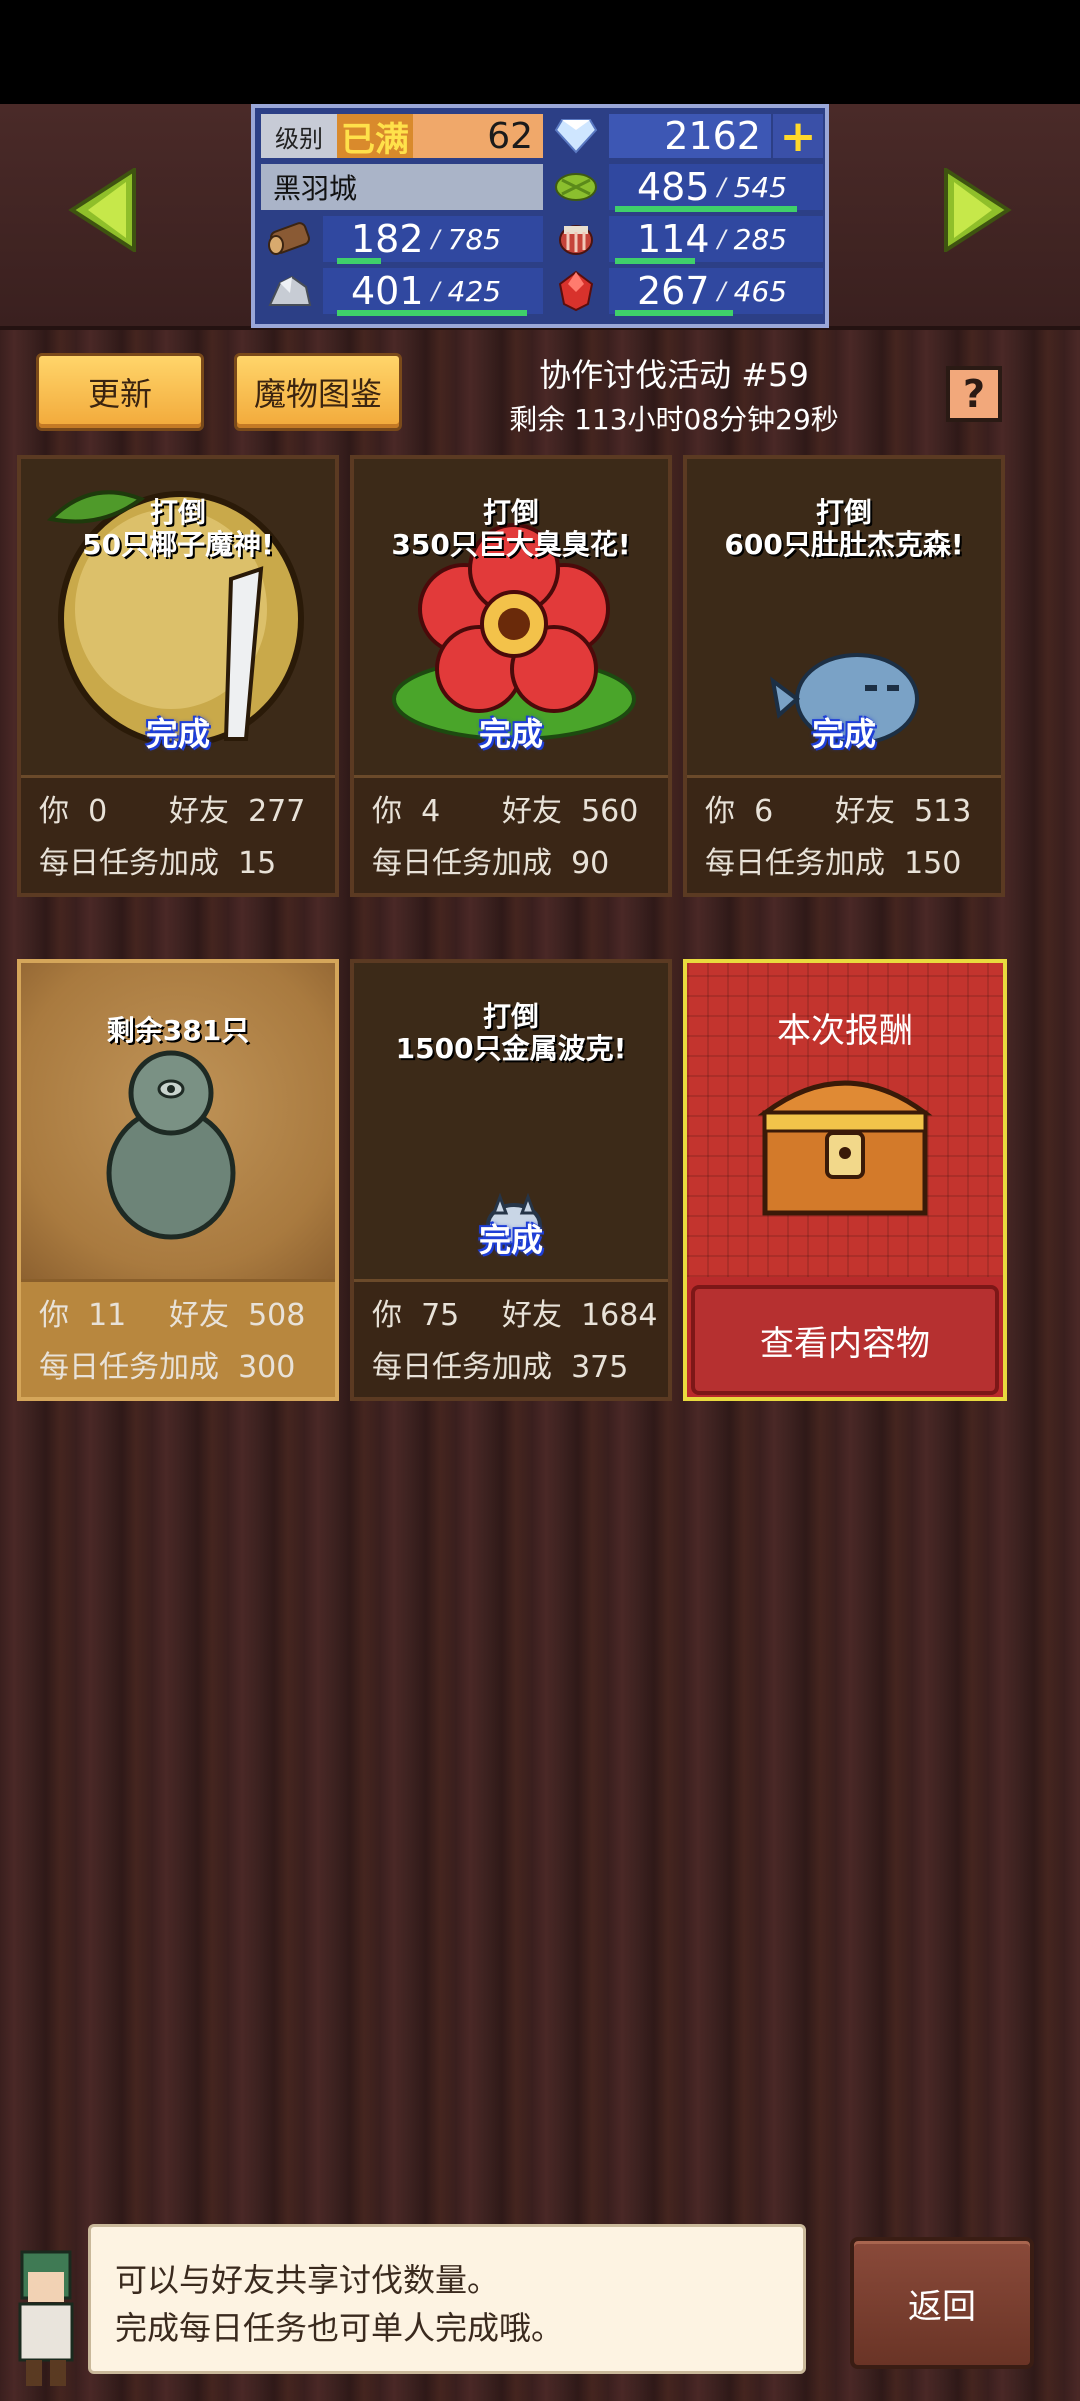 The width and height of the screenshot is (1080, 2401). What do you see at coordinates (844, 832) in the screenshot?
I see `card-stats: 你 6 好友 513 每日任务加成 150` at bounding box center [844, 832].